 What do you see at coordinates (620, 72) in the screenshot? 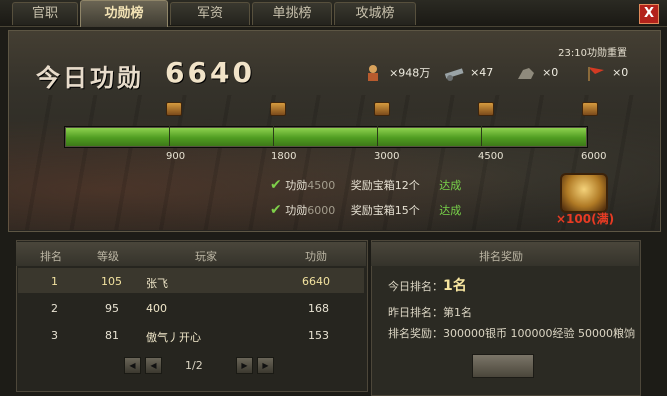
I see `resource-flags-count: ×0` at bounding box center [620, 72].